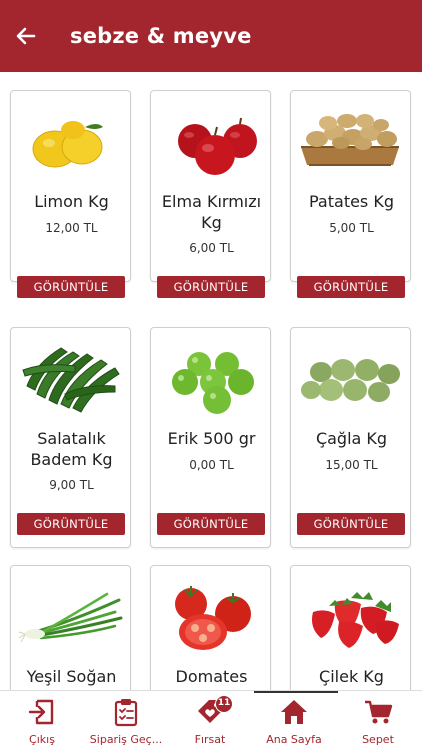 Image resolution: width=422 pixels, height=750 pixels. What do you see at coordinates (71, 485) in the screenshot?
I see `product-price: 9,00 TL` at bounding box center [71, 485].